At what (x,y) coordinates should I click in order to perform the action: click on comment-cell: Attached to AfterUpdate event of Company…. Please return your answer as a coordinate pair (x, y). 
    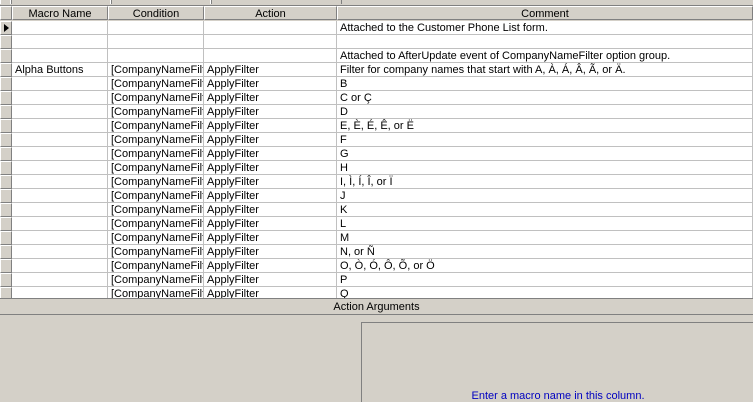
    Looking at the image, I should click on (545, 56).